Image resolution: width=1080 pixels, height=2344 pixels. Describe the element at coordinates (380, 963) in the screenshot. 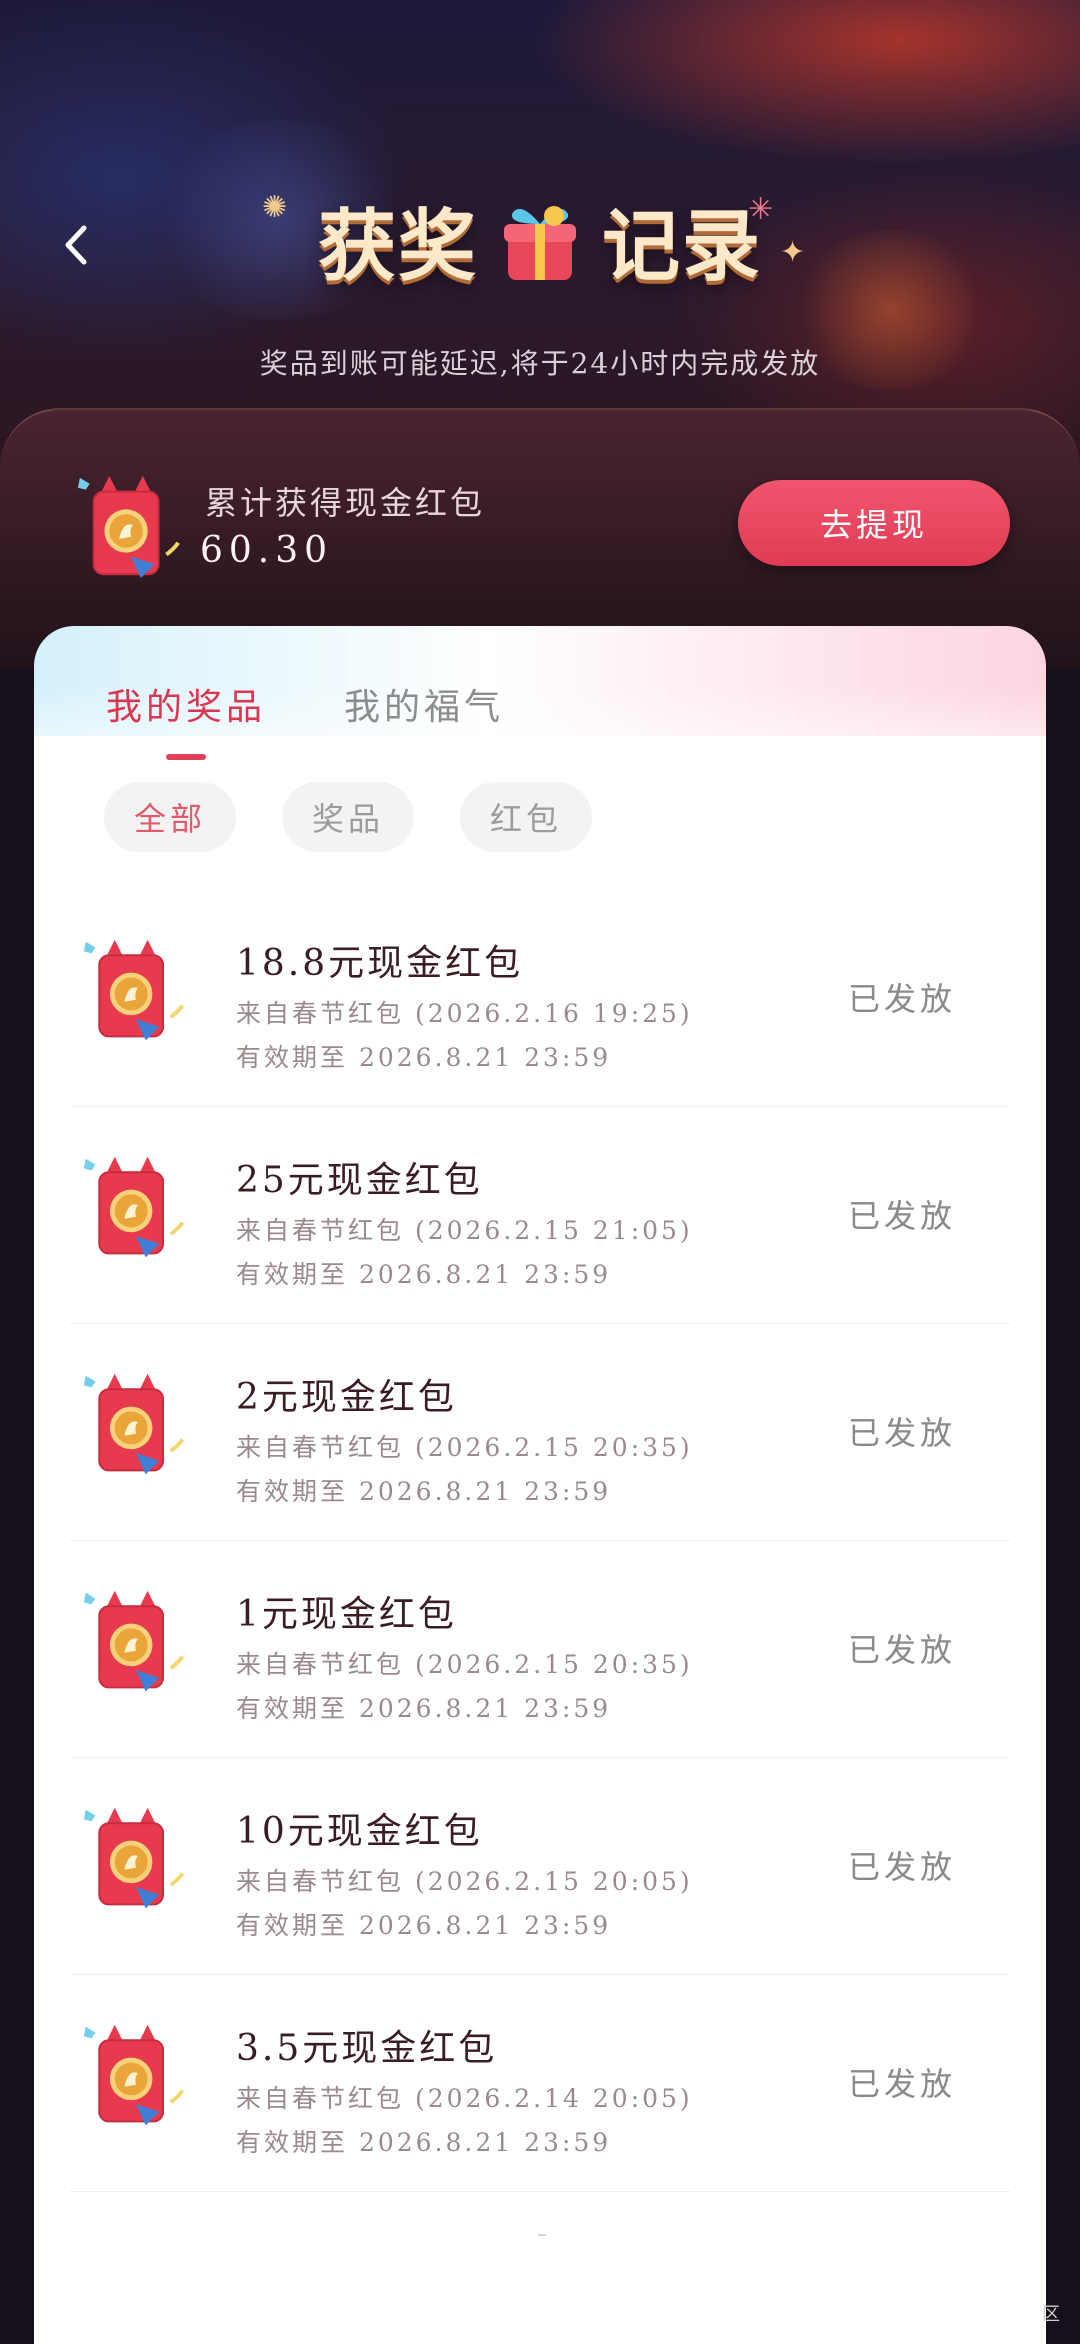

I see `record-title: 18.8元现金红包` at that location.